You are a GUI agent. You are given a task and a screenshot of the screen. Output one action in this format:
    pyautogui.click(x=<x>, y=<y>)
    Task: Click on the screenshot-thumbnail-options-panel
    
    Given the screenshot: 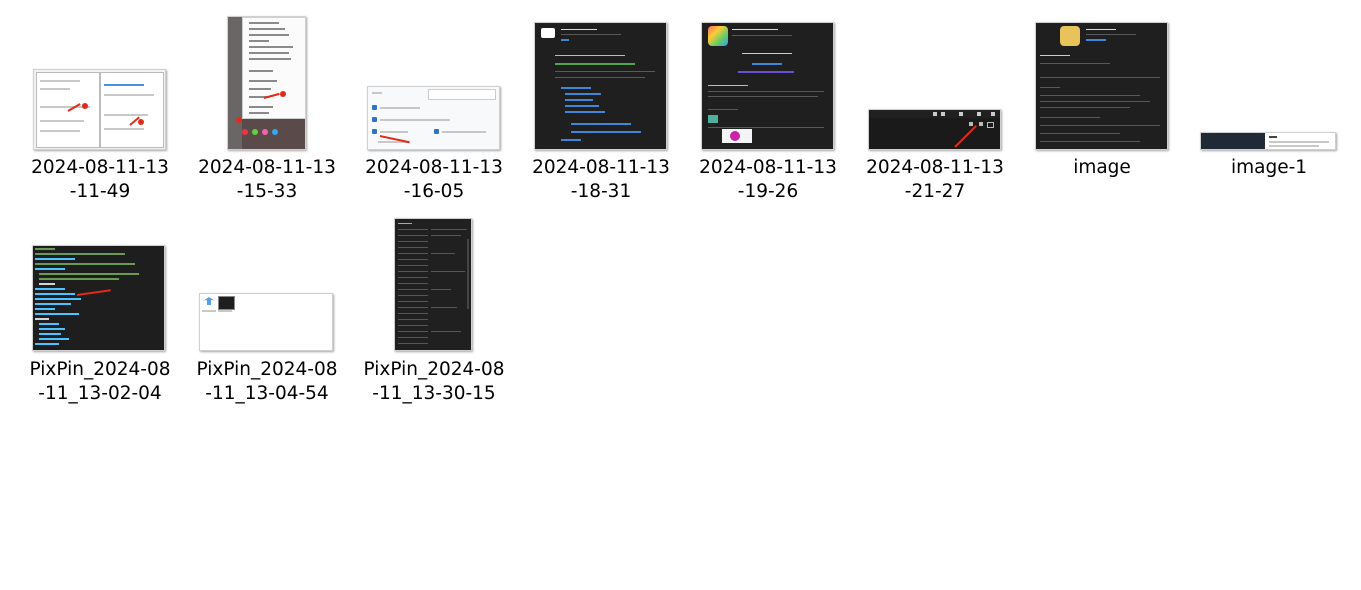 What is the action you would take?
    pyautogui.click(x=434, y=80)
    